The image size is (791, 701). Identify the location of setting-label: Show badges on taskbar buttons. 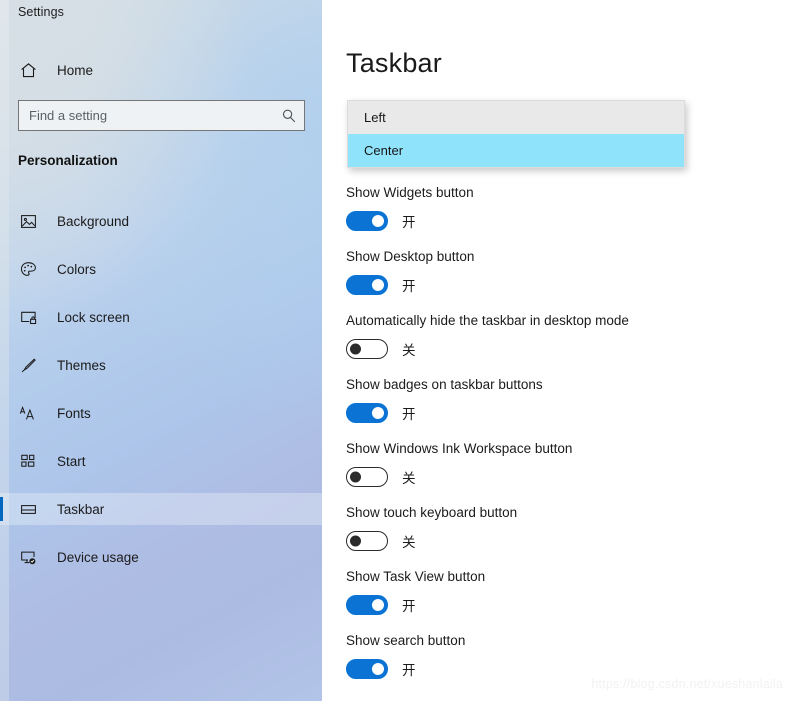
(444, 384).